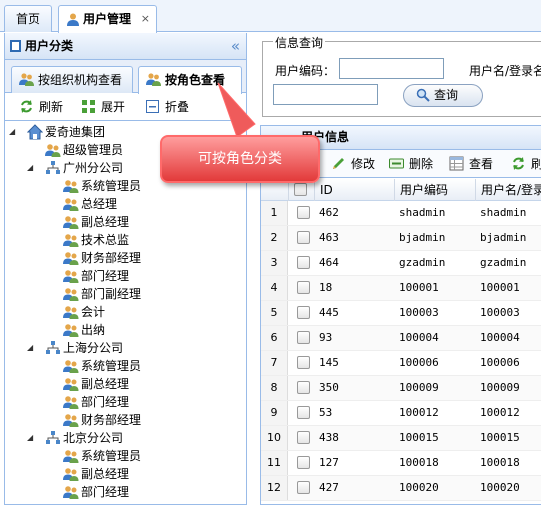 This screenshot has width=541, height=505. I want to click on table-row: 1 462 shadmin shadmin, so click(401, 213).